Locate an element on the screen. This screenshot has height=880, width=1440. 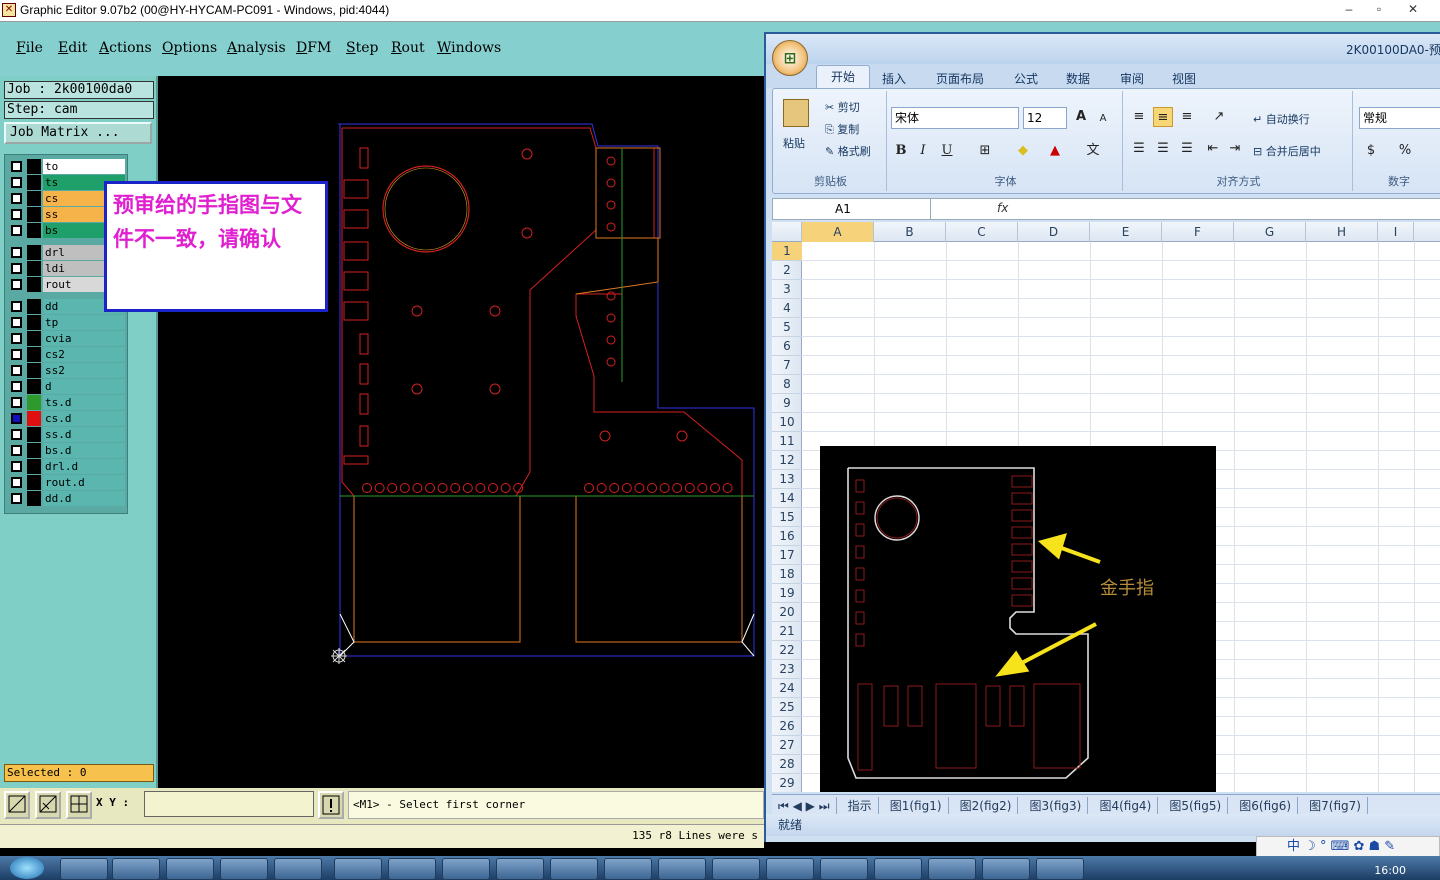
font-size-box: 12 is located at coordinates (1045, 118).